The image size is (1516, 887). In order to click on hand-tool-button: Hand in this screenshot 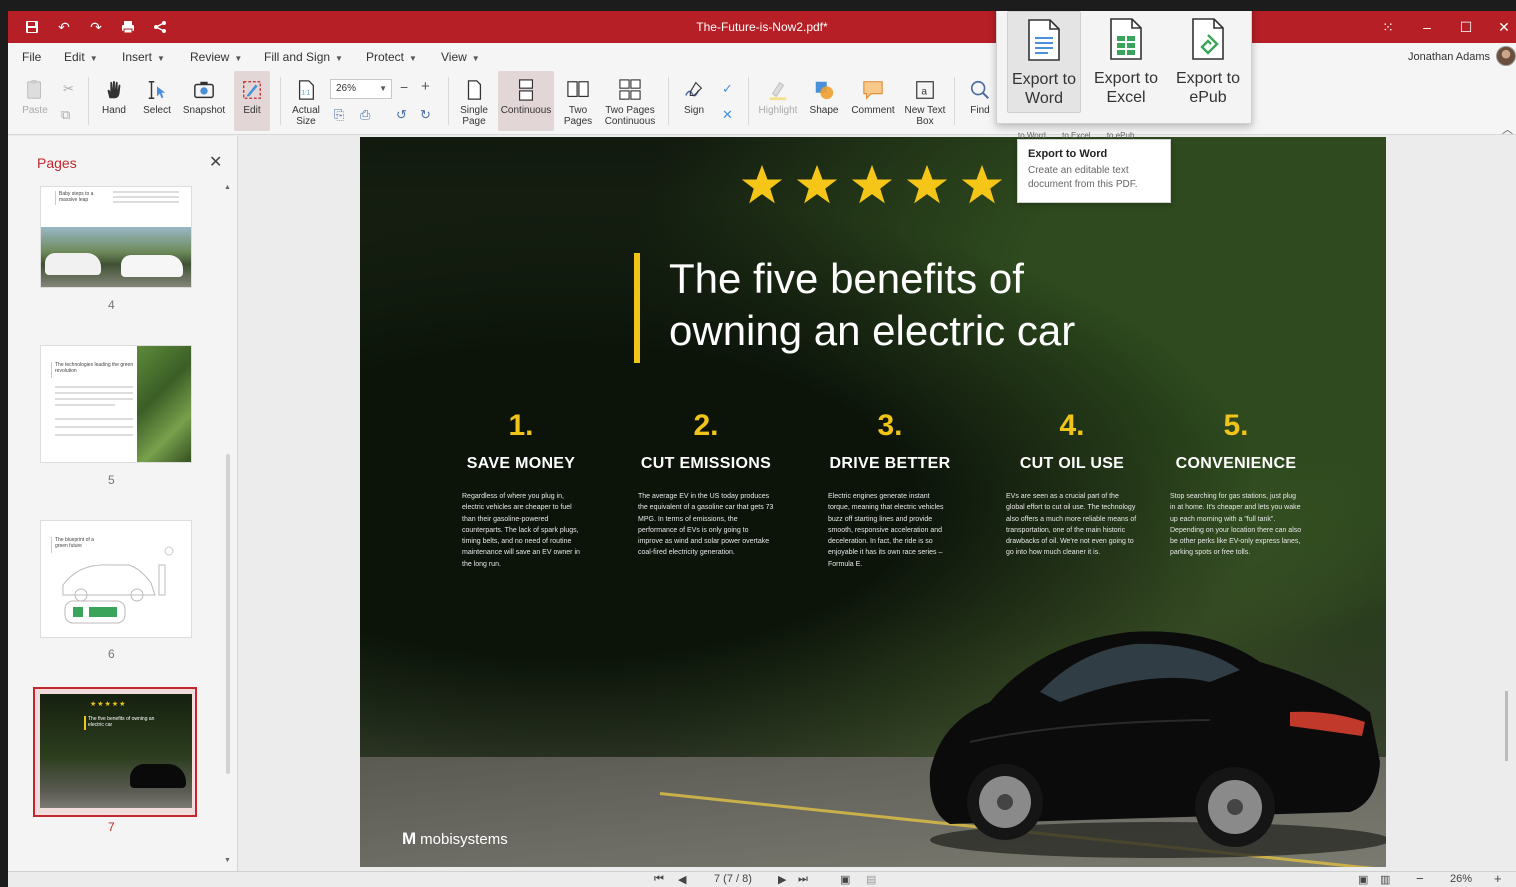, I will do `click(114, 101)`.